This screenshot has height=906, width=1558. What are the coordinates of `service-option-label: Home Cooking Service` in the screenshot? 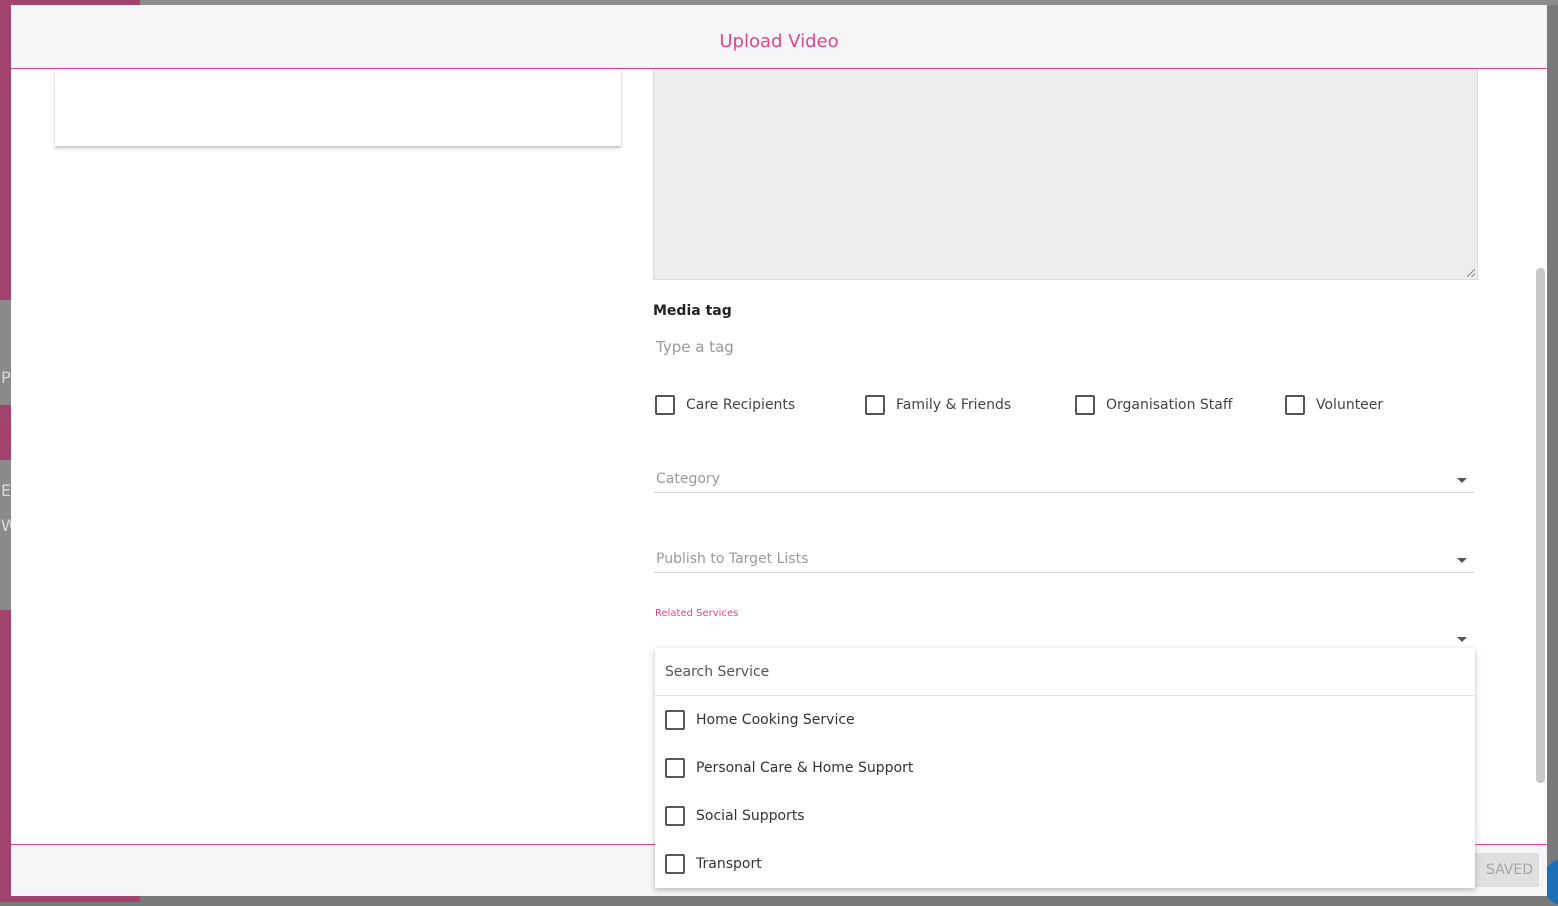 It's located at (775, 720).